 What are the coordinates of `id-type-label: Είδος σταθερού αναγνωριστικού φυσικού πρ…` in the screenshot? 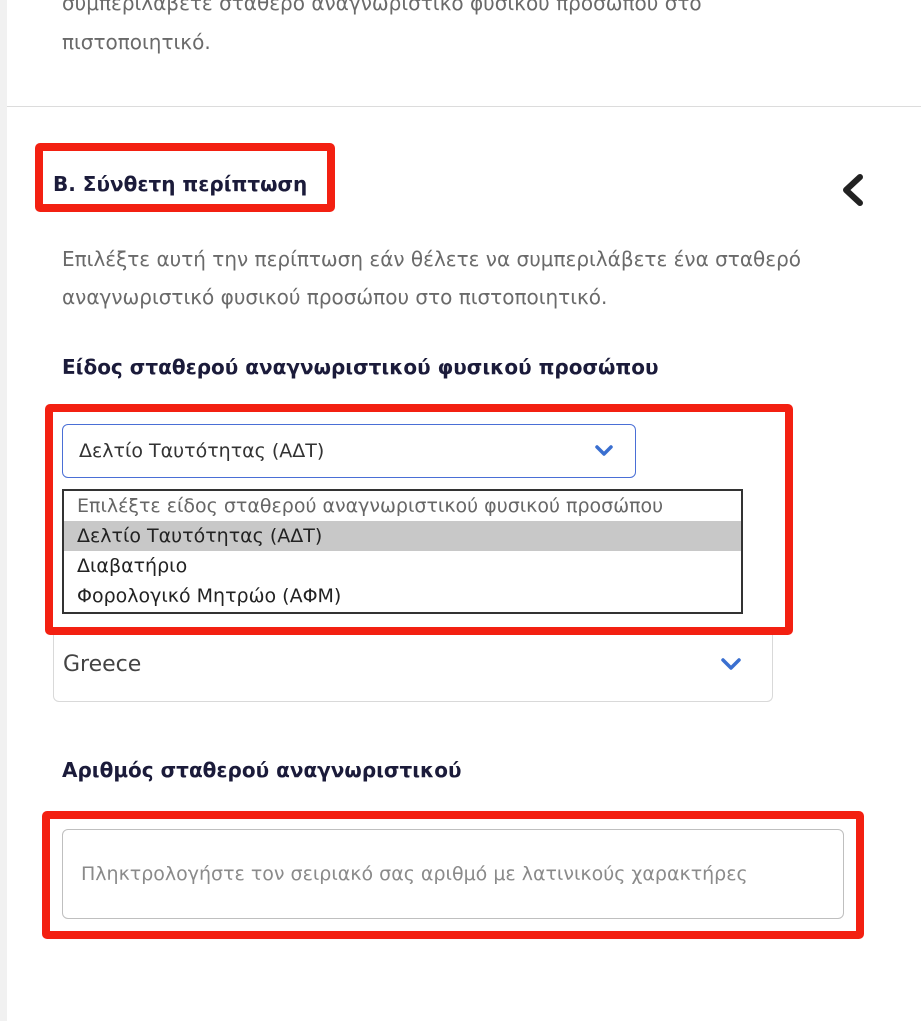 It's located at (360, 367).